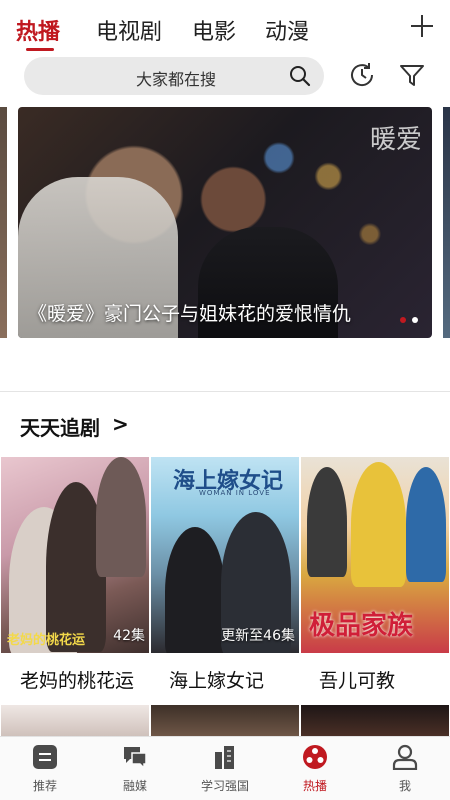 Image resolution: width=450 pixels, height=800 pixels. What do you see at coordinates (361, 626) in the screenshot?
I see `poster-title-art: 极品家族` at bounding box center [361, 626].